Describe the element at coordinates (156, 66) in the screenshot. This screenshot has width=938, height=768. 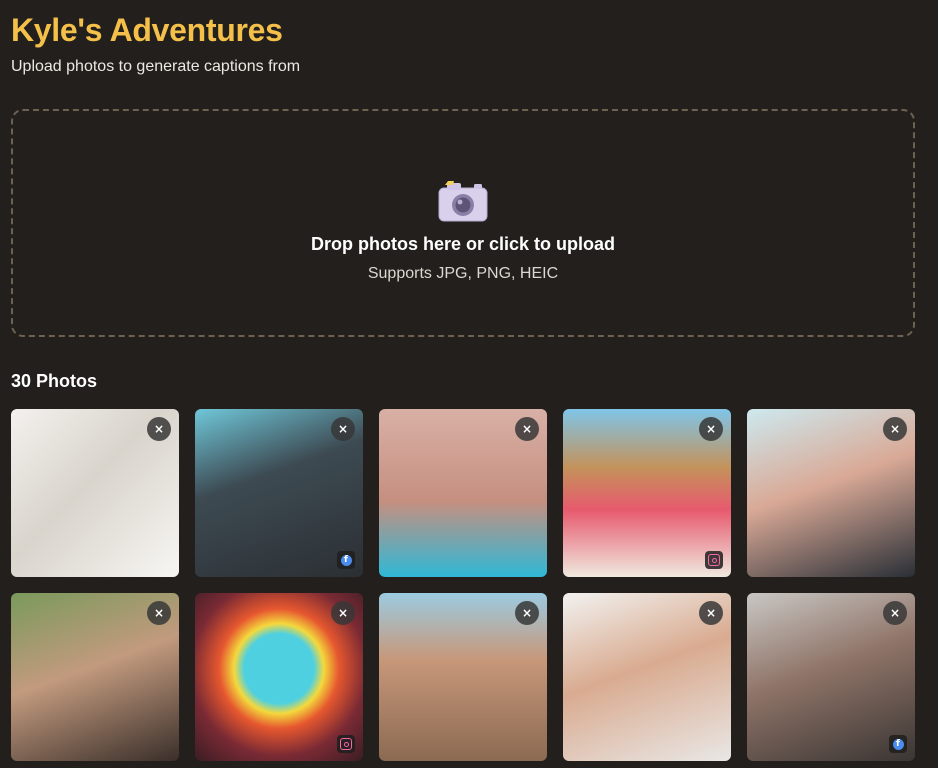
I see `page-subtitle: Upload photos to generate captions from` at that location.